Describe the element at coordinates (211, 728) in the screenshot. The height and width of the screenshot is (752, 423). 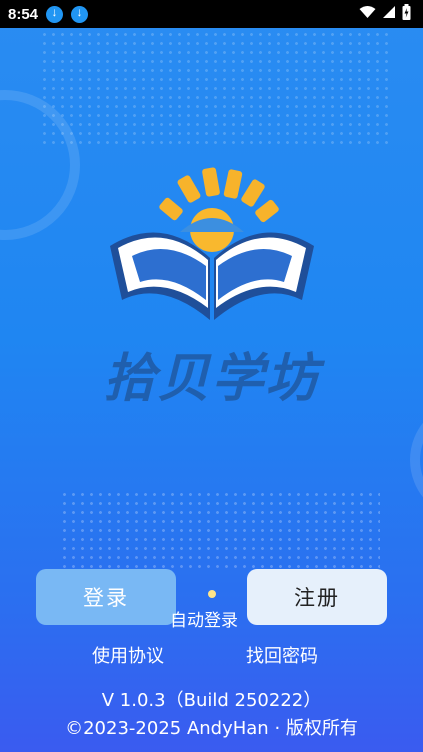
I see `copyright-text: ©2023-2025 AndyHan · 版权所有` at that location.